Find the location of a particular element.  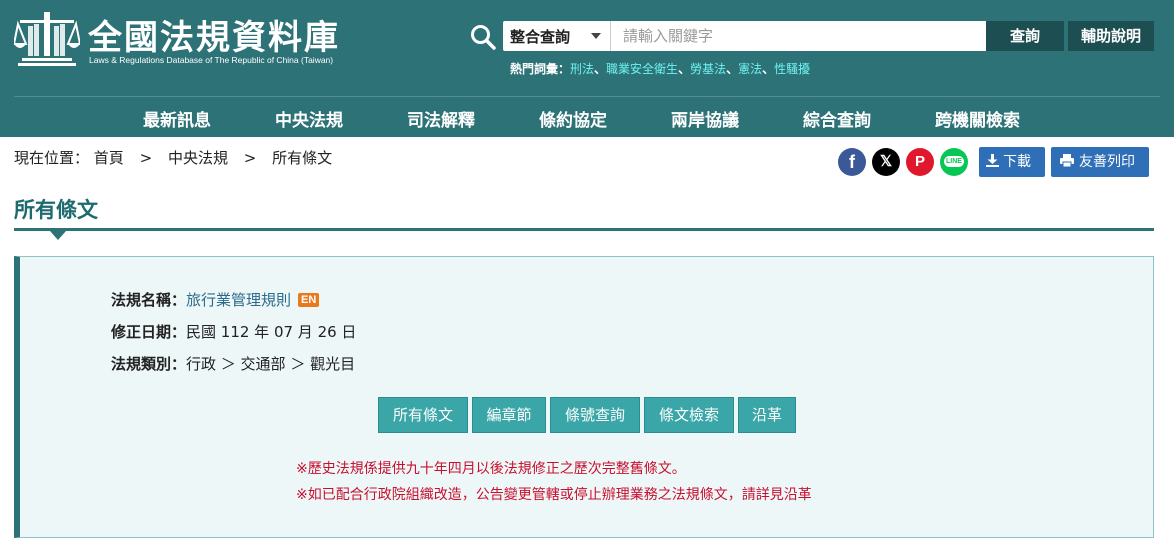

print-label: 友善列印 is located at coordinates (1107, 162).